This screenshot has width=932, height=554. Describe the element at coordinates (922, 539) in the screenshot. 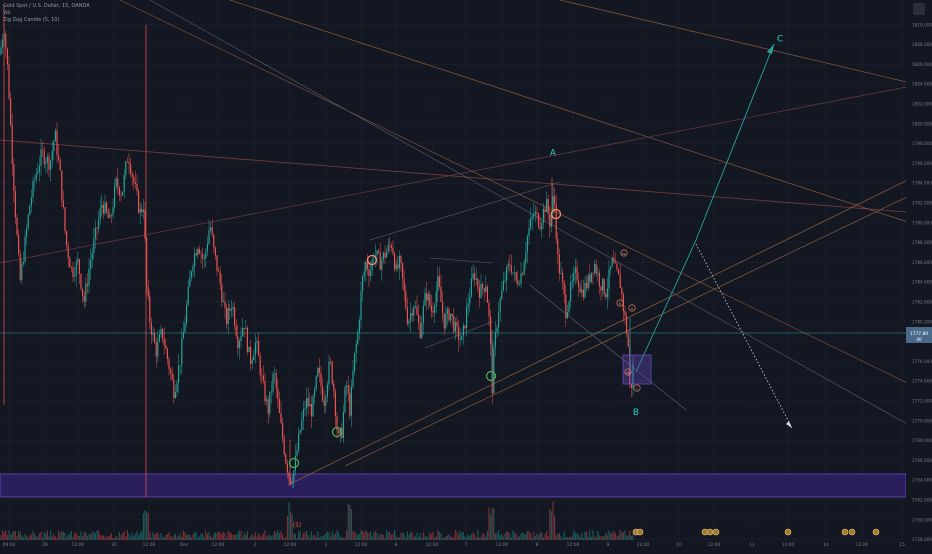

I see `price-tick-label: 1758.000` at that location.